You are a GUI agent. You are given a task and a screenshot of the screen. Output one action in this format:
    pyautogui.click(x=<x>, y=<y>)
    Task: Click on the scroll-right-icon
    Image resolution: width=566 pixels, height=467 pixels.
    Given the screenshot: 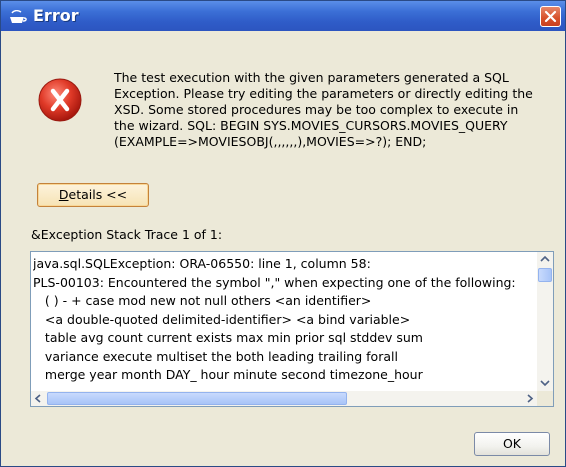 What is the action you would take?
    pyautogui.click(x=529, y=398)
    